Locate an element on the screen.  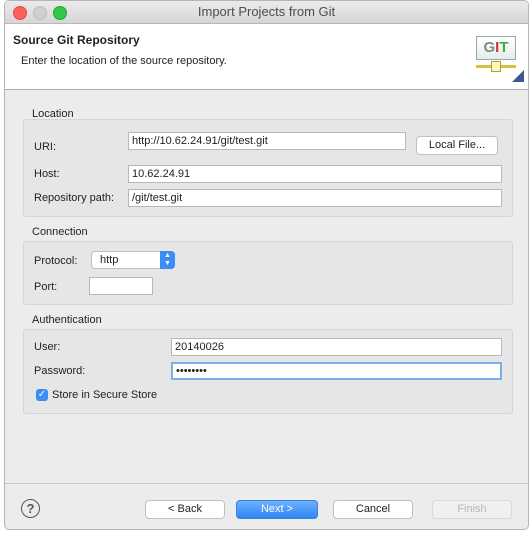
minimize-window-button is located at coordinates (40, 13).